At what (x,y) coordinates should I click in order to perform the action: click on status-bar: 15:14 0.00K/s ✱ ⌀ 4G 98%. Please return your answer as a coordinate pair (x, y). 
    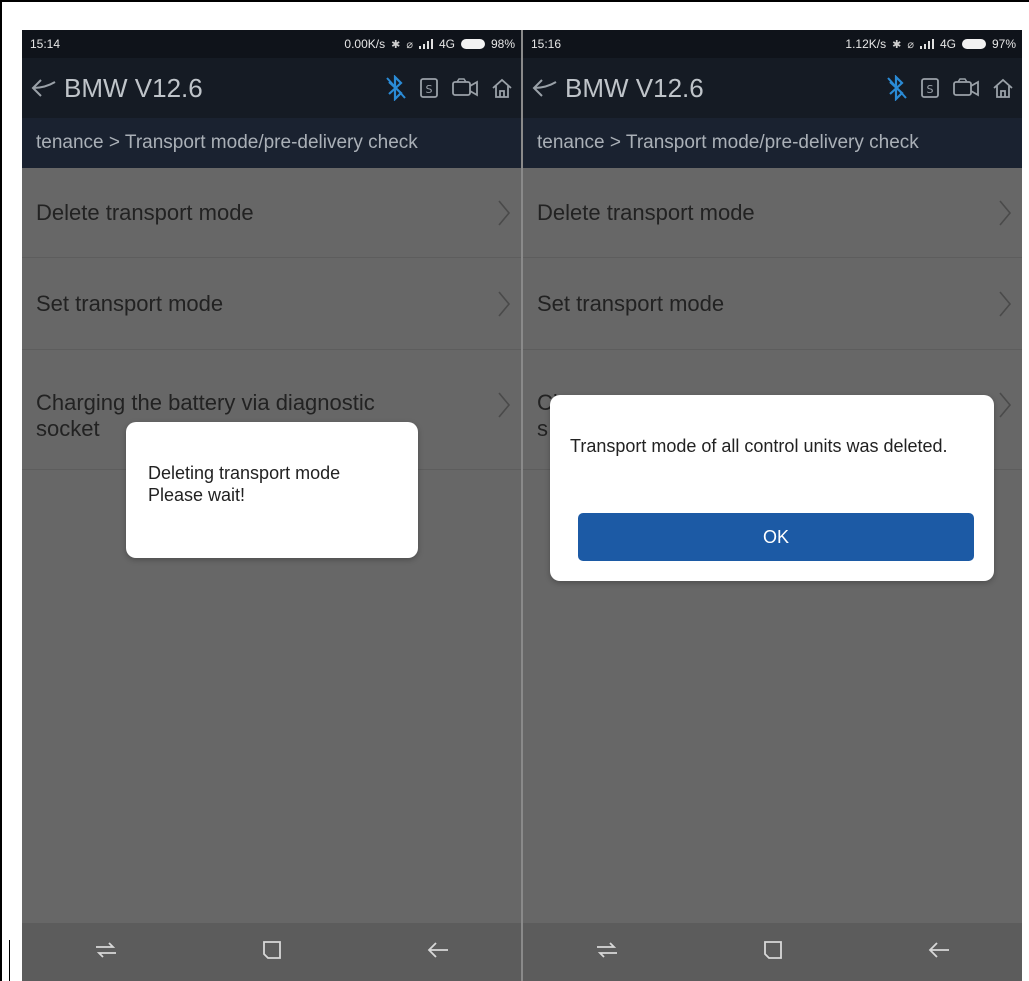
    Looking at the image, I should click on (271, 44).